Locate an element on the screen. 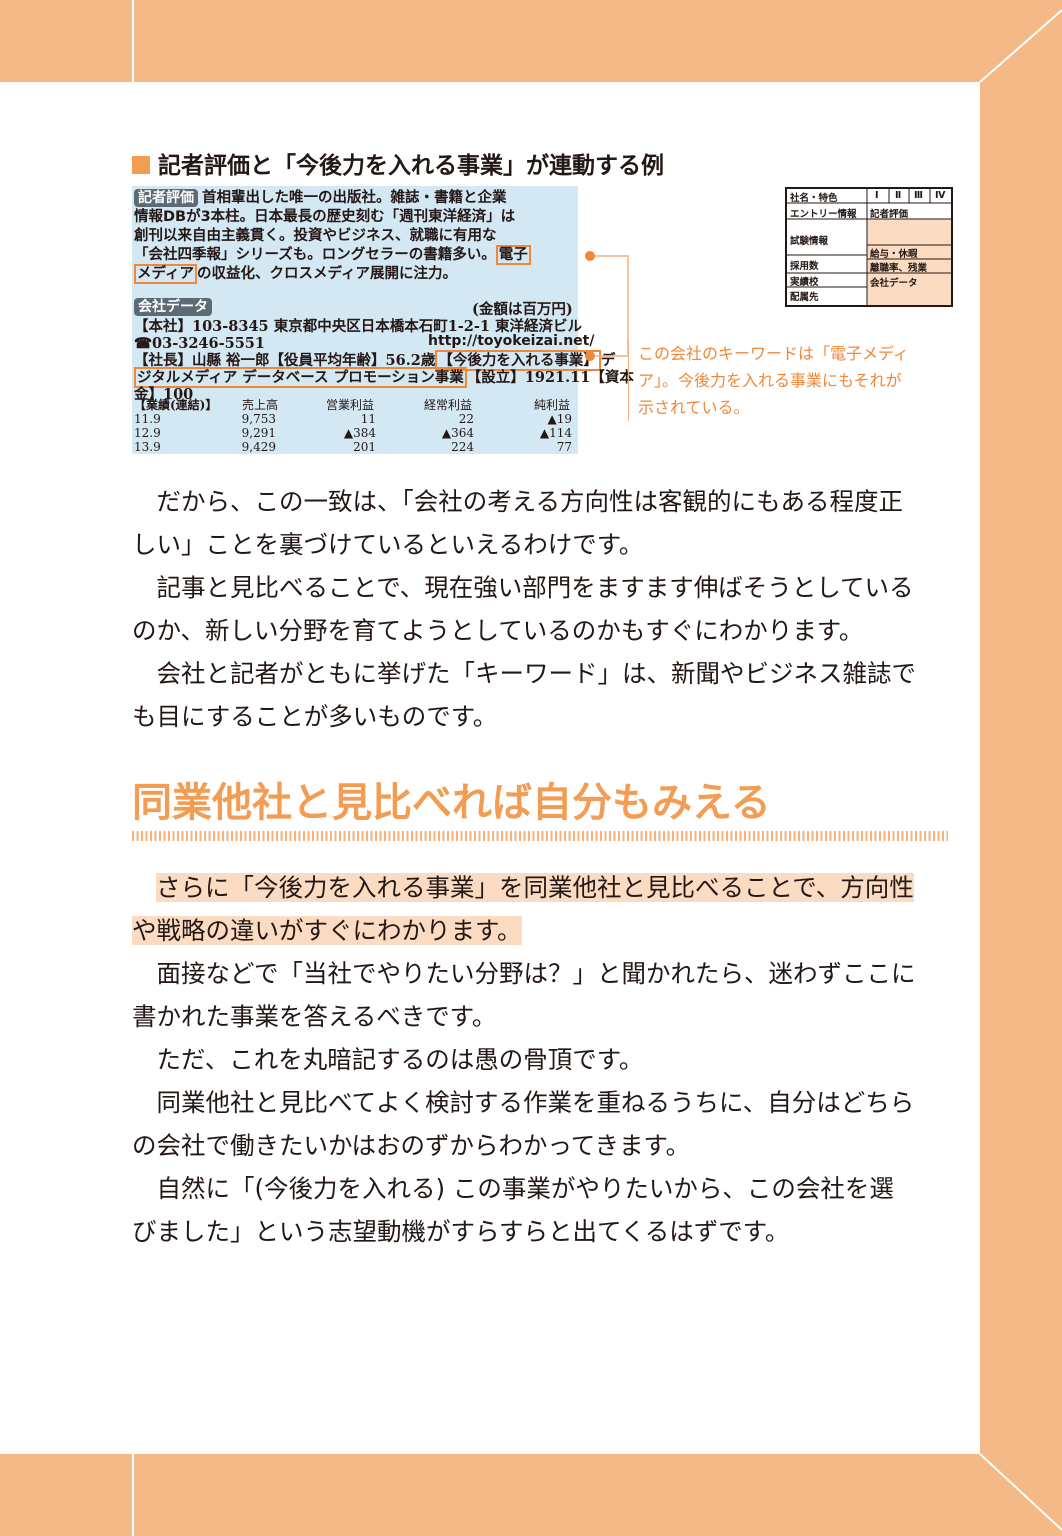 The width and height of the screenshot is (1062, 1536). mini-row-exam: 試験情報 is located at coordinates (809, 241).